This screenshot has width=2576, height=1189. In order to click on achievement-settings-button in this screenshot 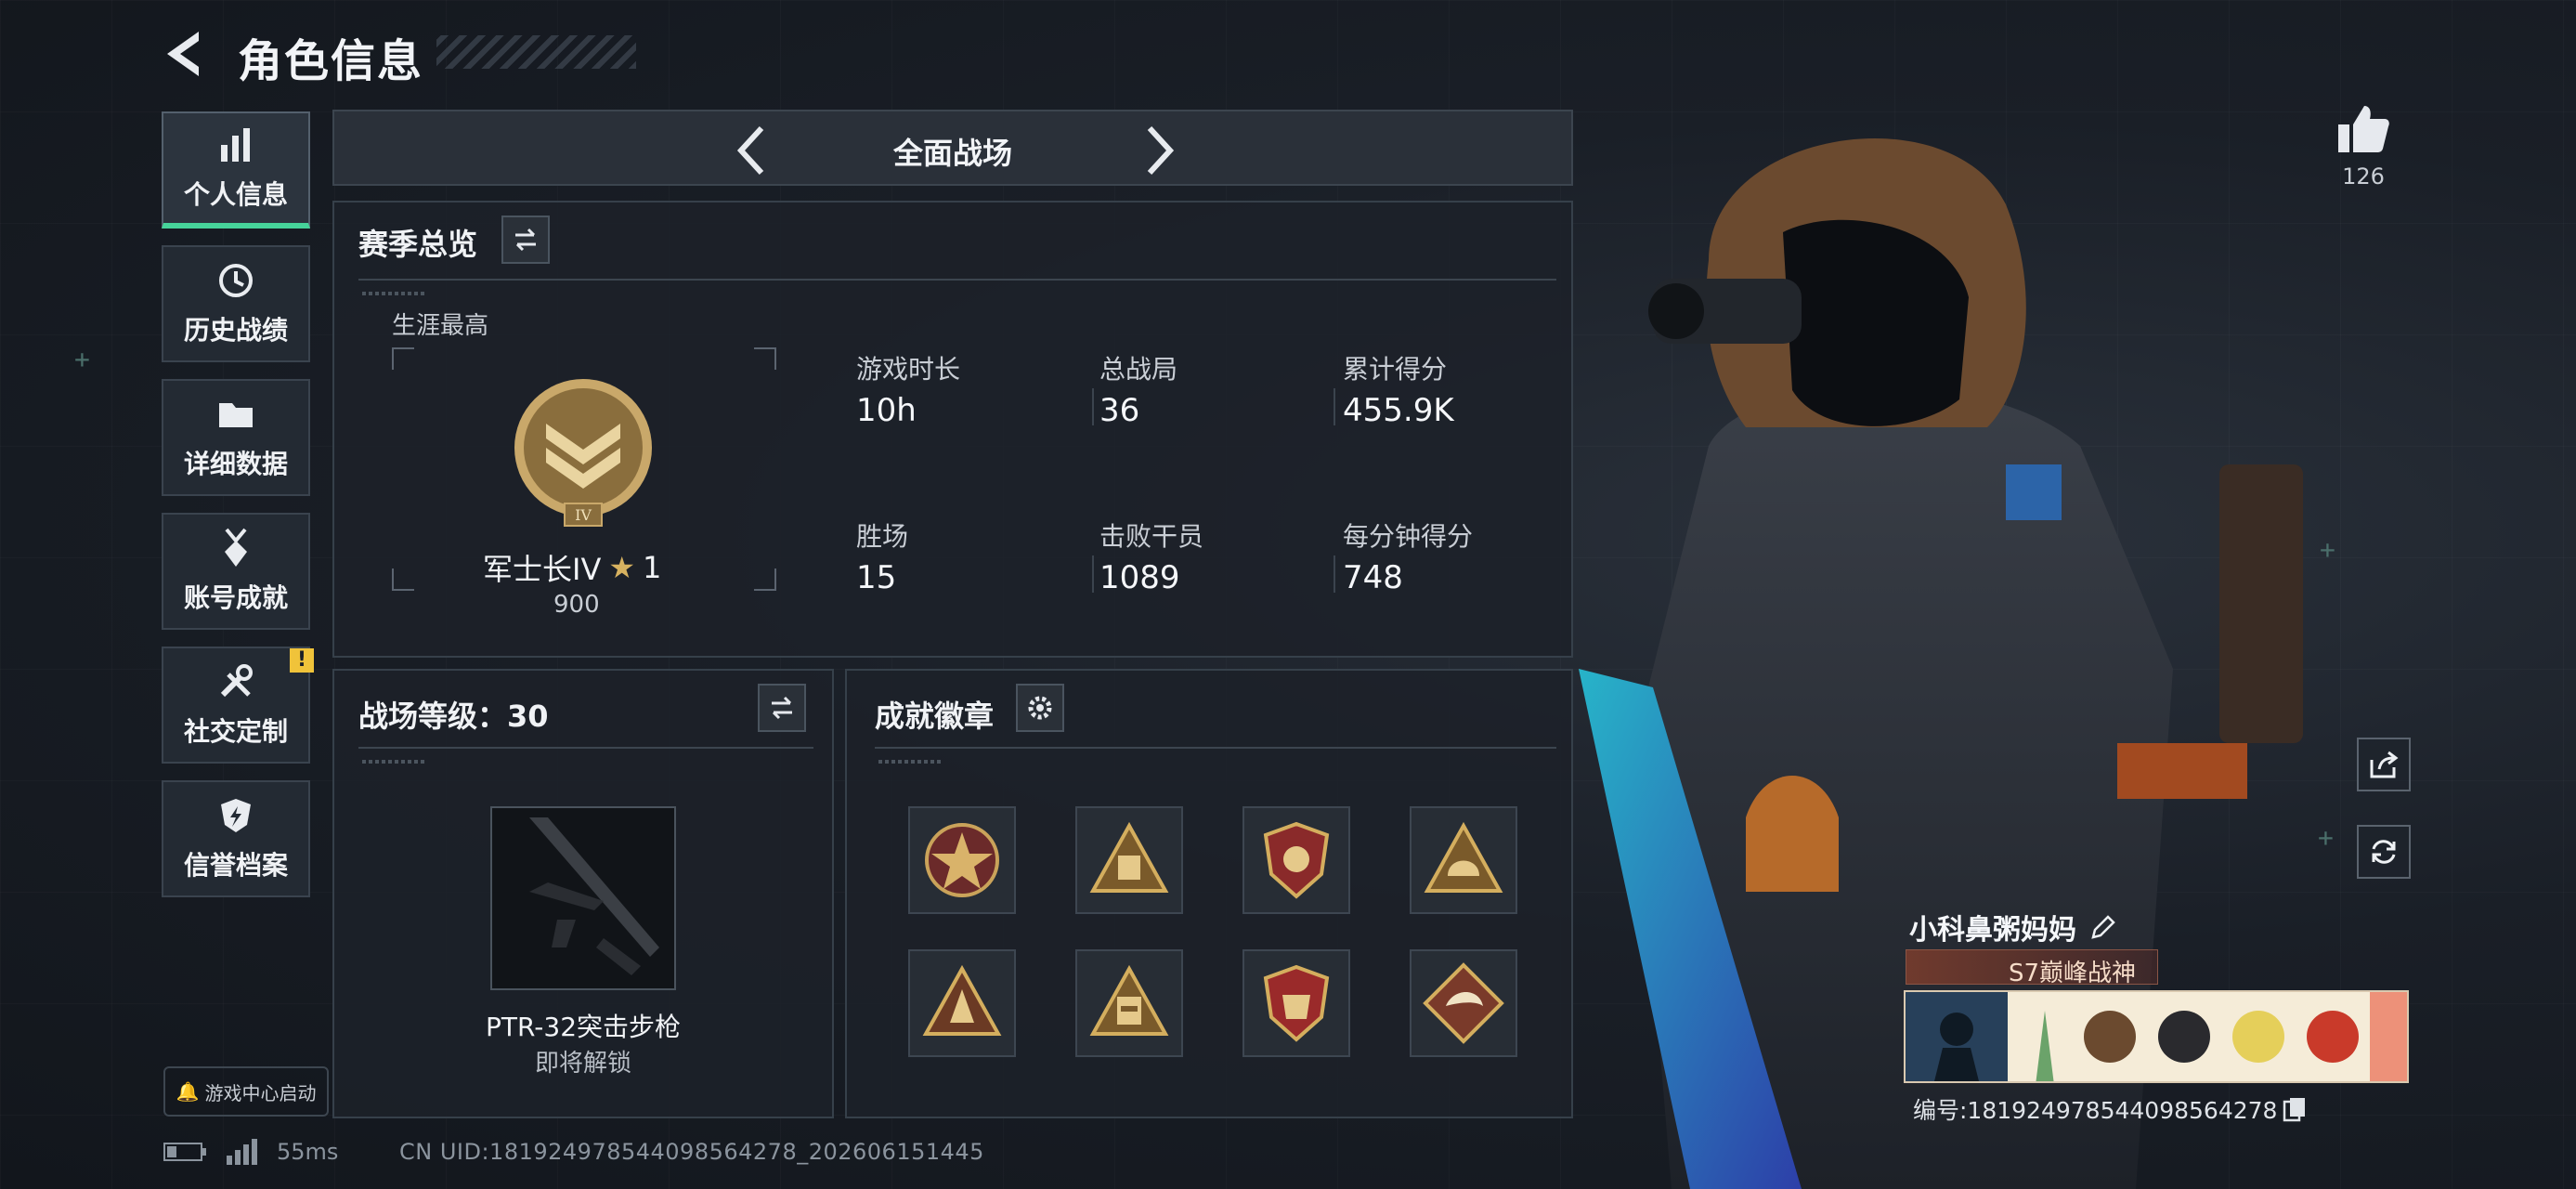, I will do `click(1040, 708)`.